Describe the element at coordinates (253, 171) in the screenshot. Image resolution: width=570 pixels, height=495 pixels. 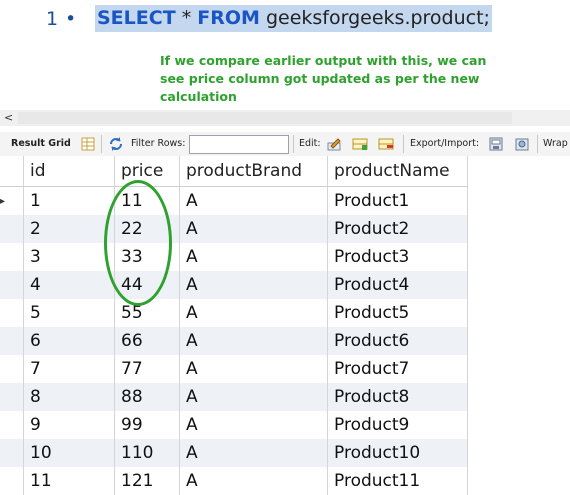
I see `column-header-productbrand: productBrand` at that location.